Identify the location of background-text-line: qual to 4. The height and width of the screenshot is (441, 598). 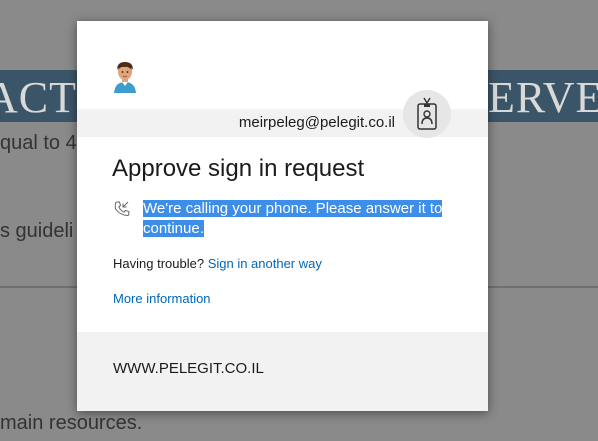
(38, 143).